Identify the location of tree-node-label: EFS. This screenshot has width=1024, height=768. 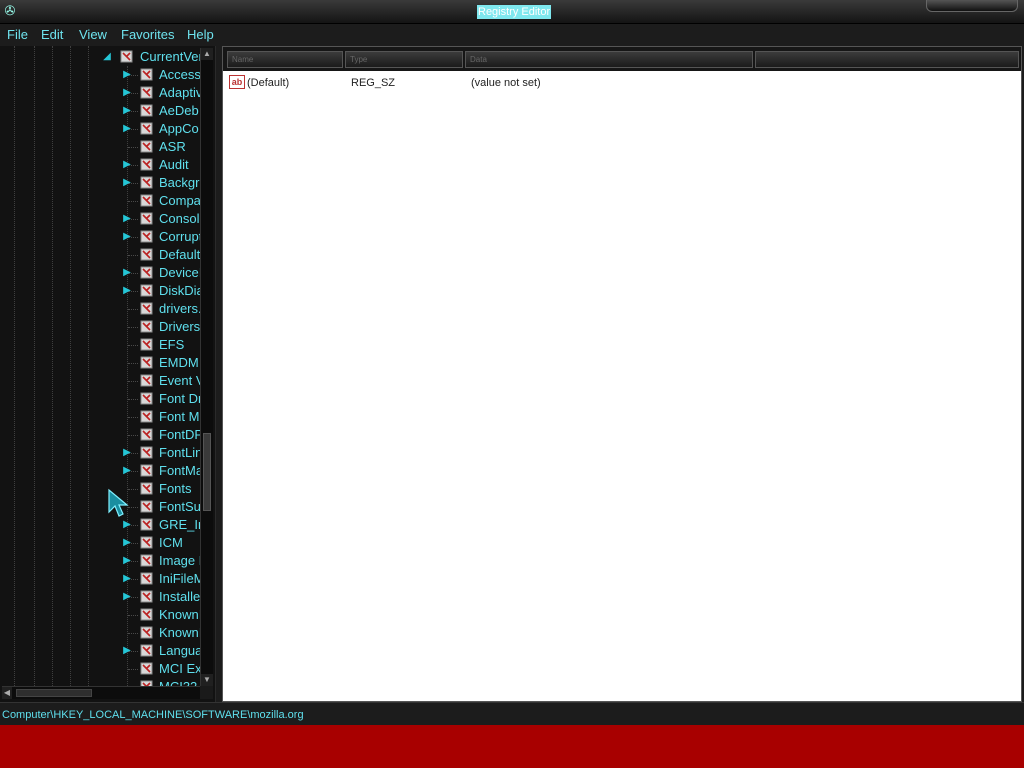
(172, 344).